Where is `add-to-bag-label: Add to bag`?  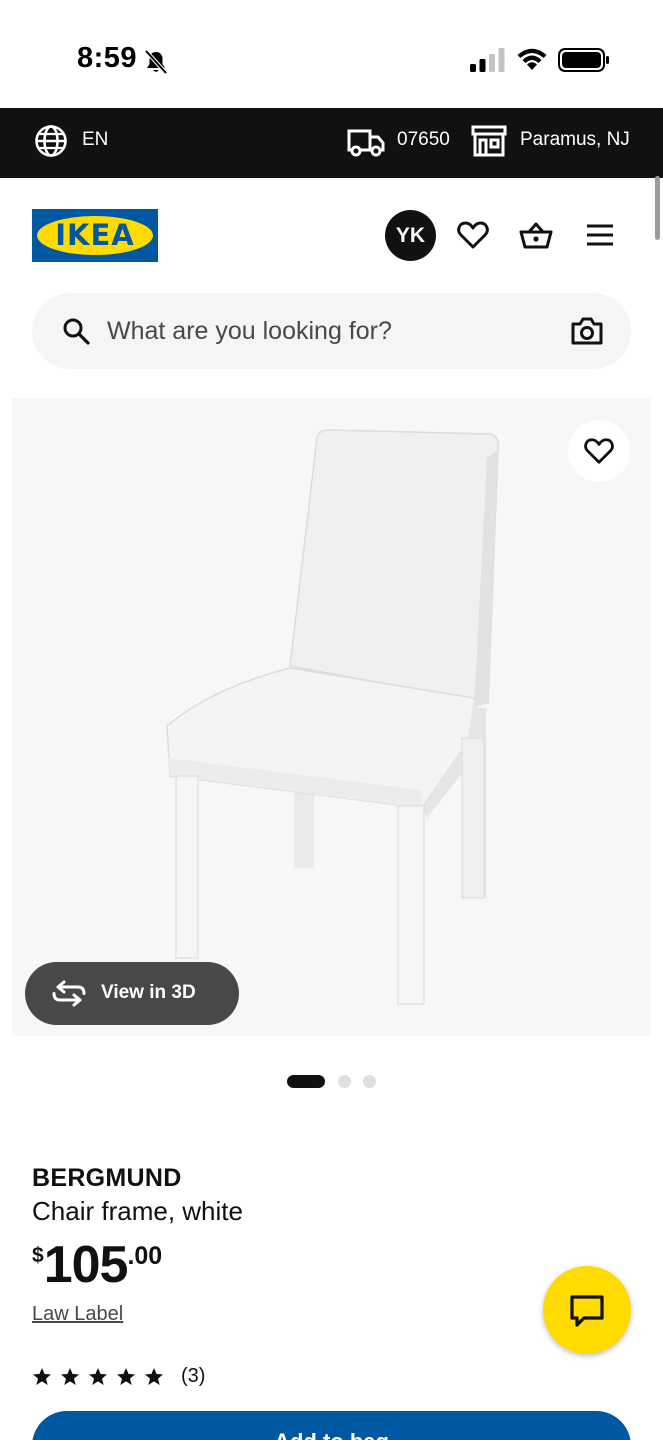
add-to-bag-label: Add to bag is located at coordinates (331, 1434).